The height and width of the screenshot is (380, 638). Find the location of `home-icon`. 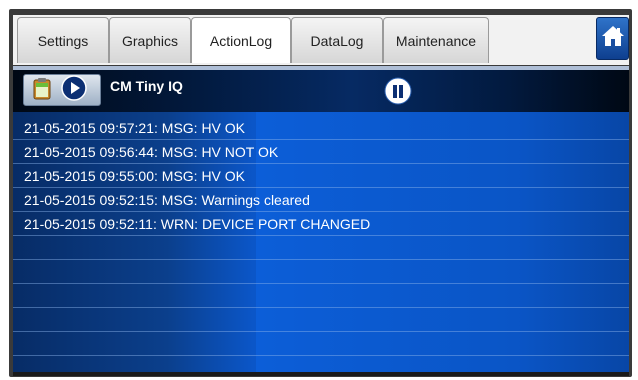

home-icon is located at coordinates (613, 38).